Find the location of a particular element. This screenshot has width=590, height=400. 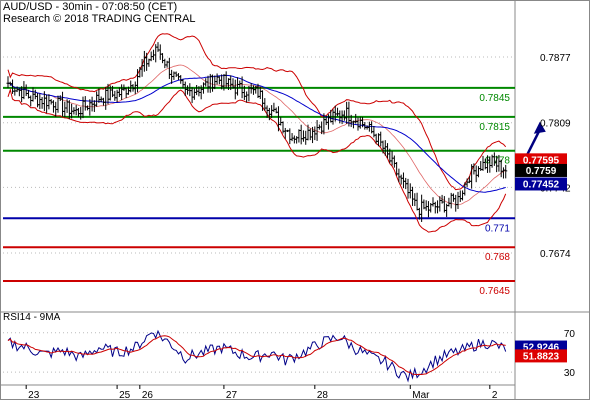

price-tick-label: 0.7877 is located at coordinates (555, 58).